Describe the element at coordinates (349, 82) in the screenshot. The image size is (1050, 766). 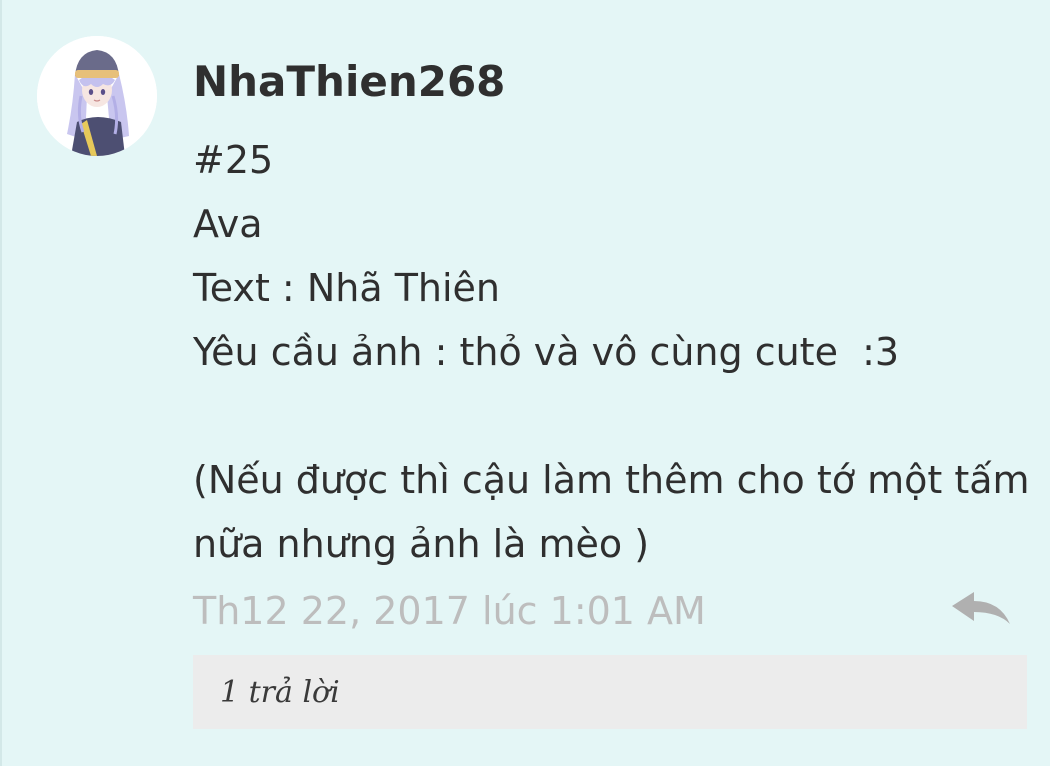
I see `author-name: NhaThien268` at that location.